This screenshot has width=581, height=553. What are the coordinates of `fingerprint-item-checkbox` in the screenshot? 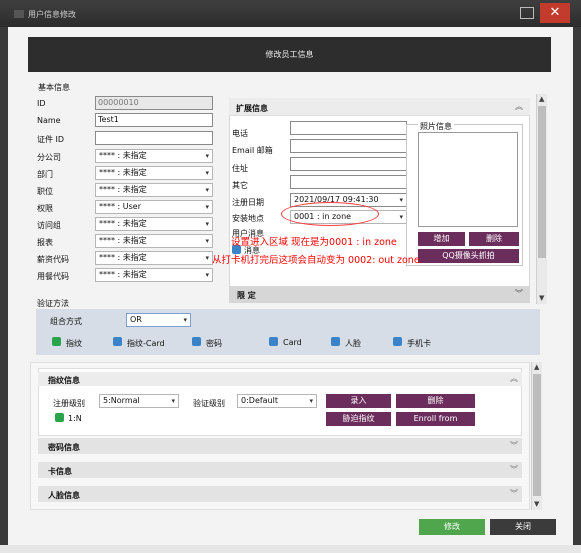 It's located at (59, 417).